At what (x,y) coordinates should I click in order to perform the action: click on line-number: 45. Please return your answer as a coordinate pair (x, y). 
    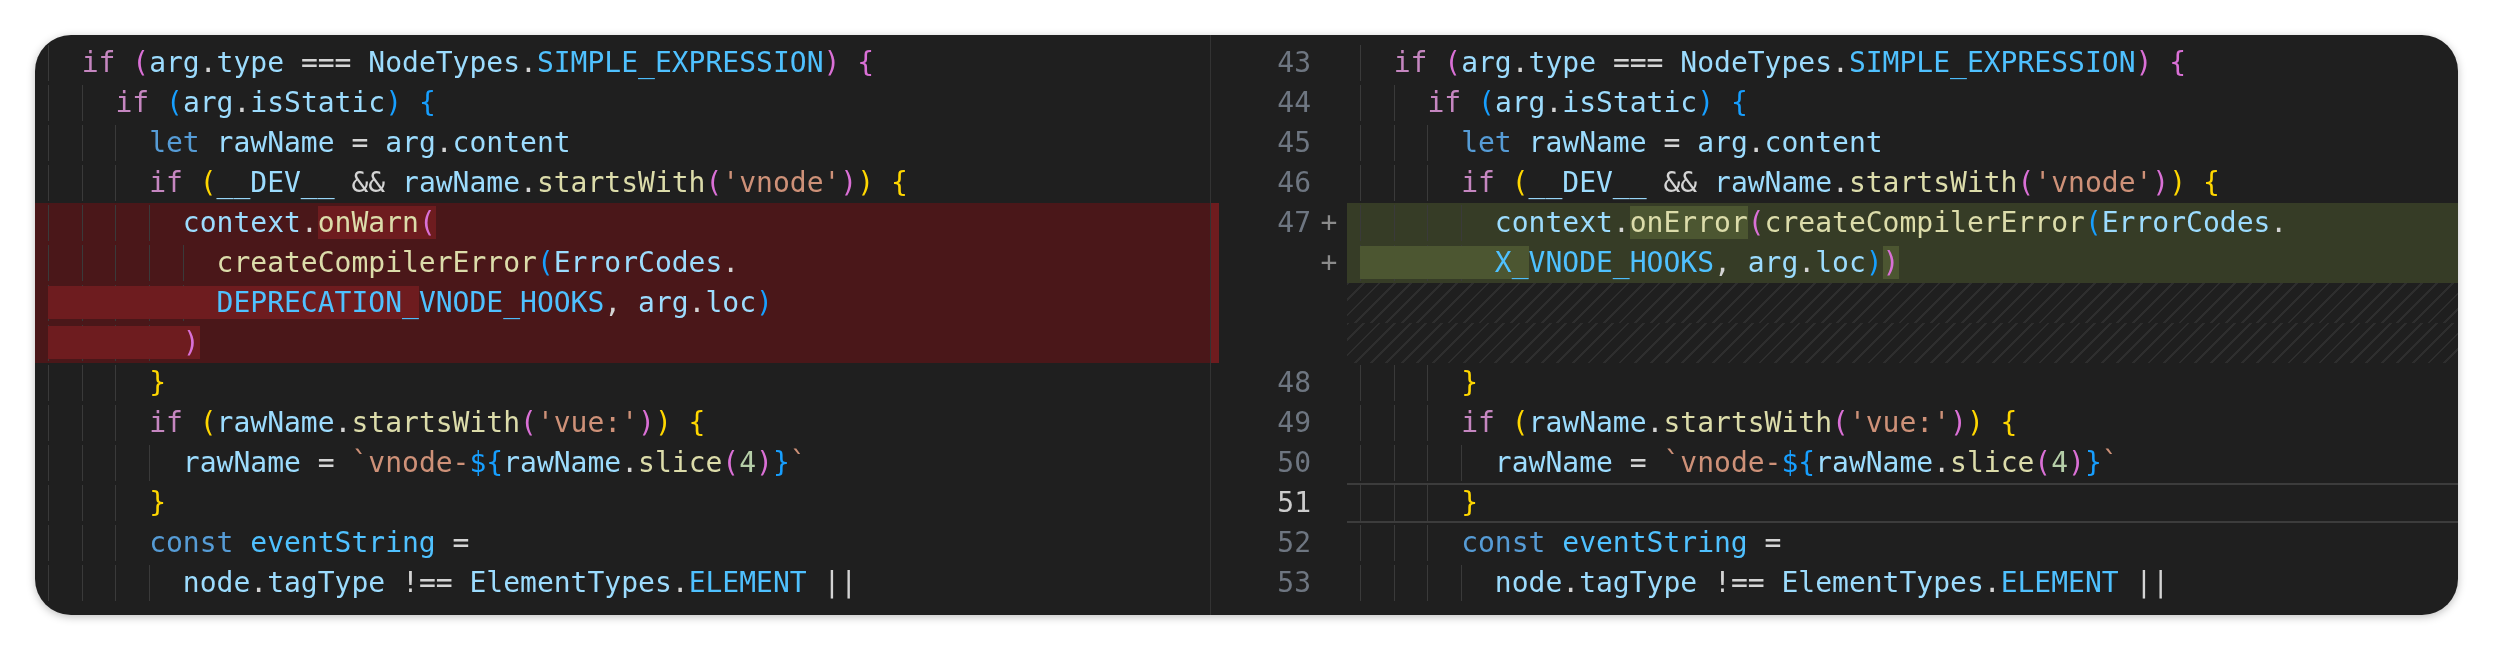
    Looking at the image, I should click on (1294, 142).